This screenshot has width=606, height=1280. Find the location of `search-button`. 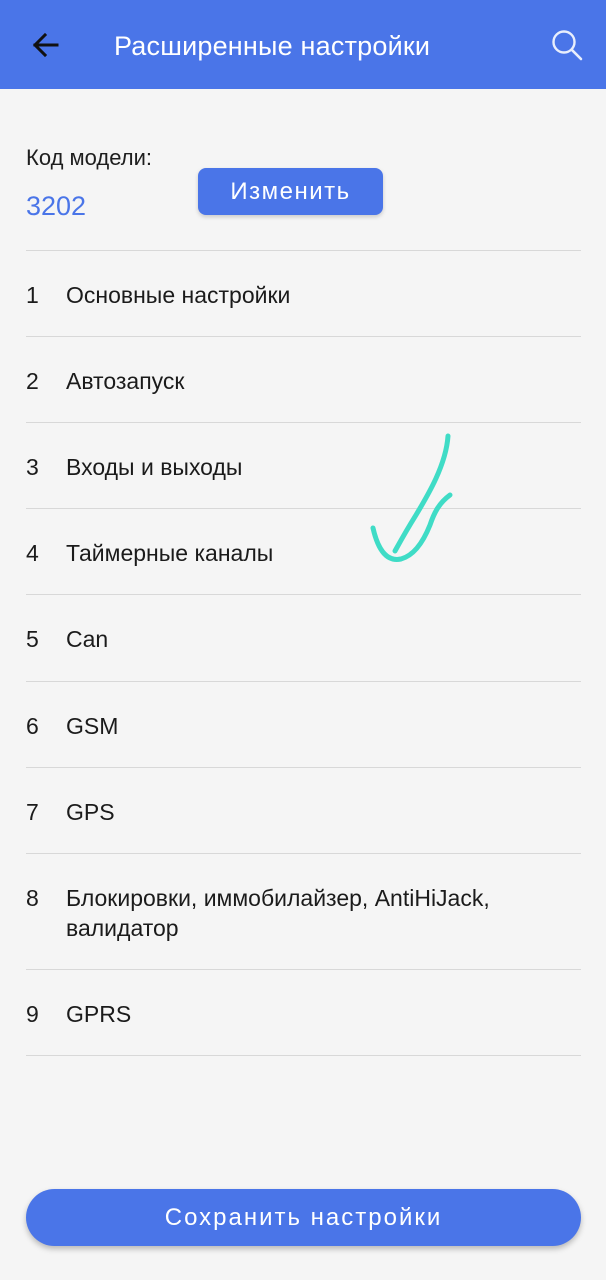

search-button is located at coordinates (567, 45).